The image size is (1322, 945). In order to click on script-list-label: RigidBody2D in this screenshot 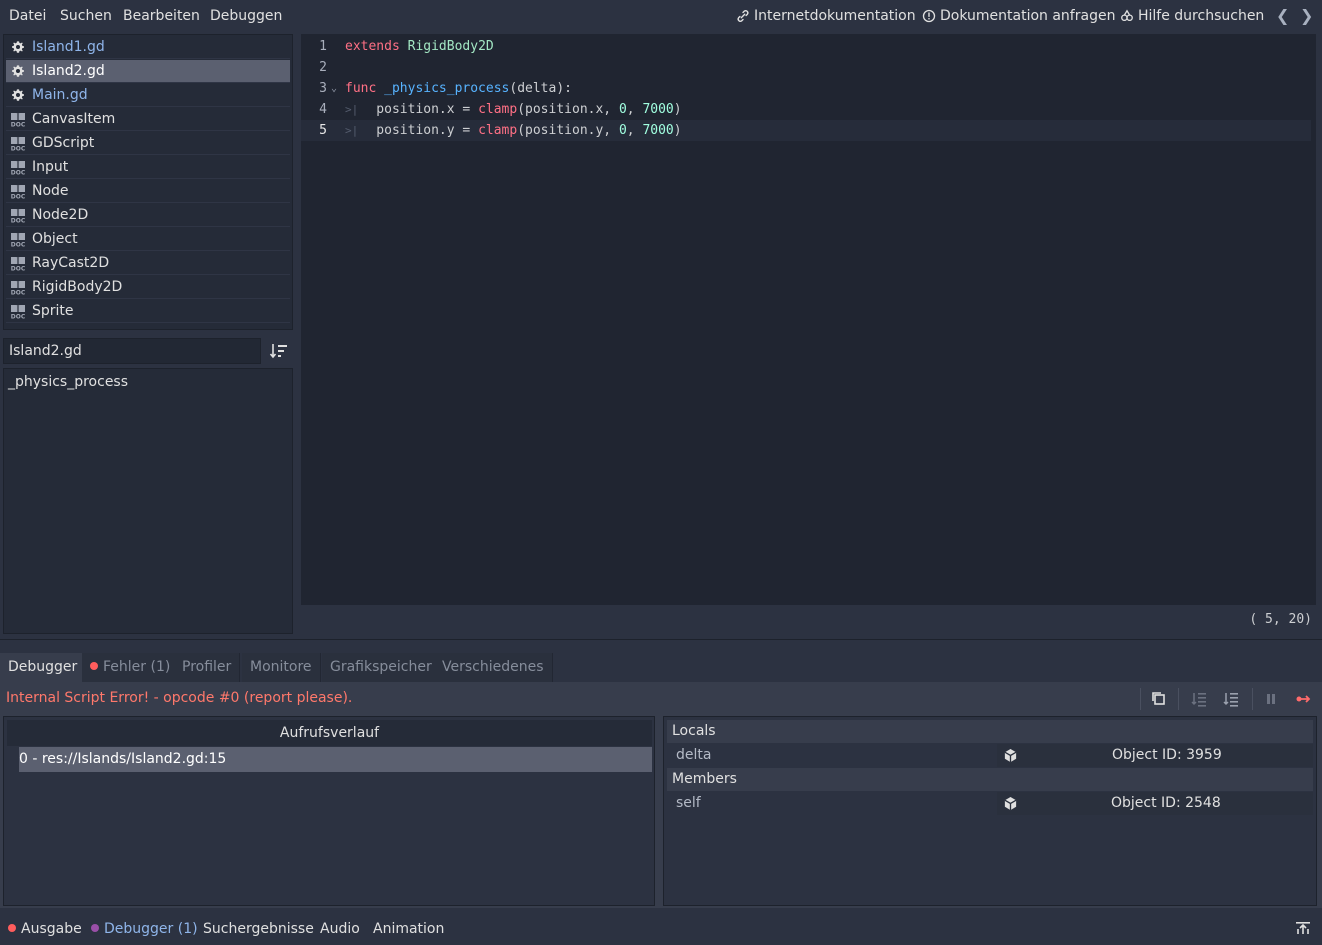, I will do `click(77, 287)`.